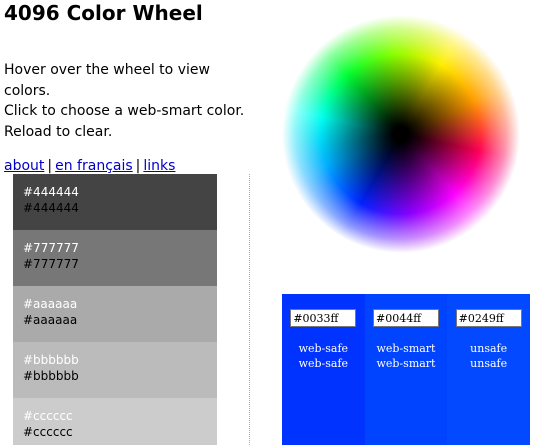  I want to click on swatch-label-top: #444444, so click(51, 192).